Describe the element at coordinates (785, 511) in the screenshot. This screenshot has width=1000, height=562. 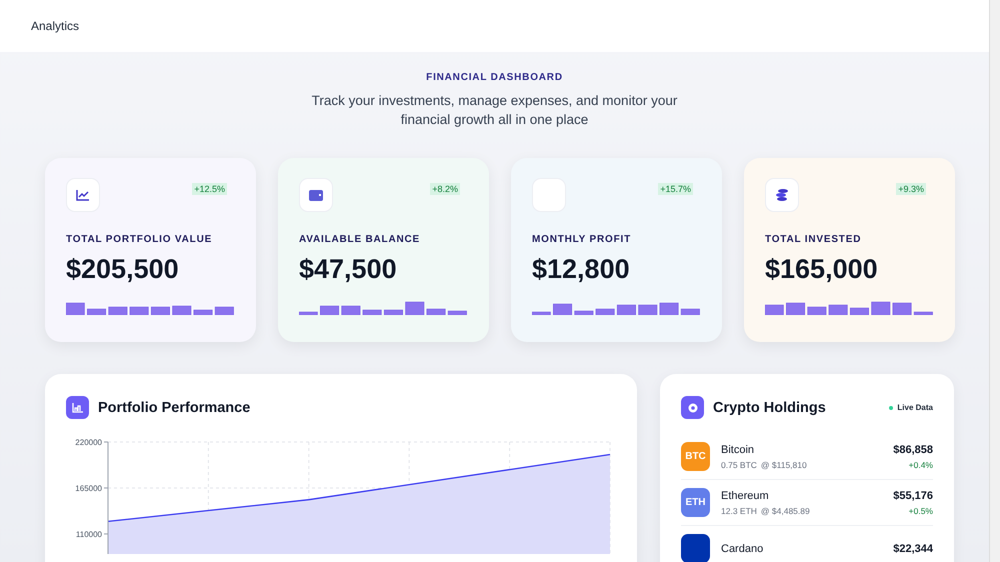
I see `coin-price: @ $4,485.89` at that location.